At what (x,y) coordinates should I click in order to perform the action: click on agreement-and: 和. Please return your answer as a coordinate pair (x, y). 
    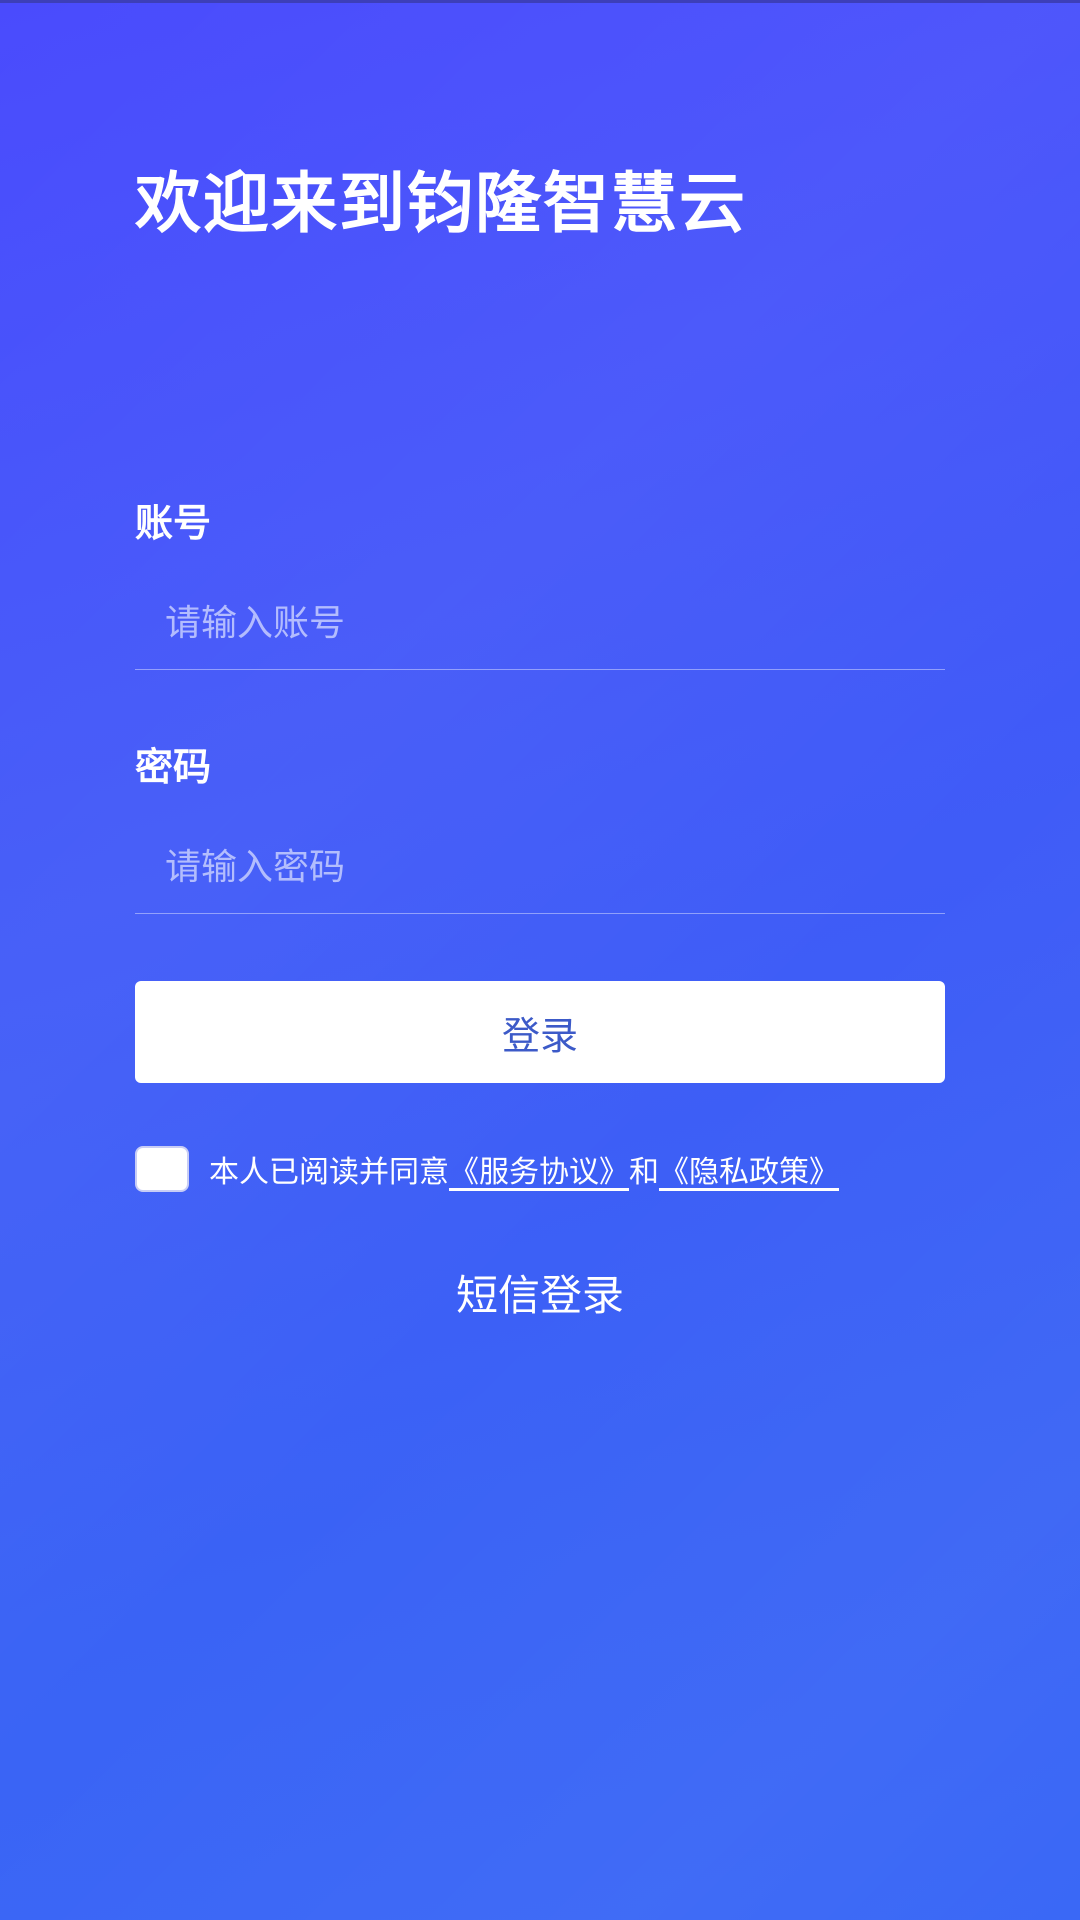
    Looking at the image, I should click on (644, 1172).